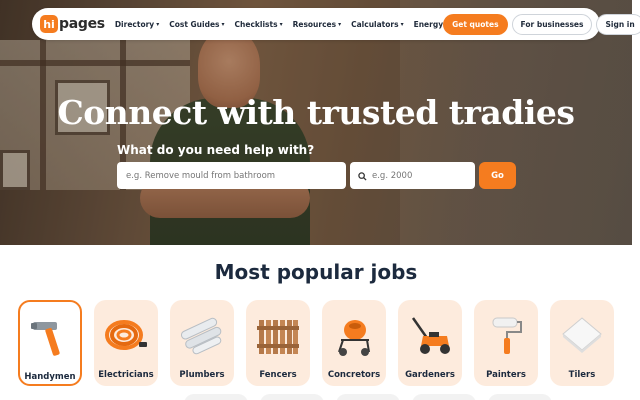  What do you see at coordinates (82, 24) in the screenshot?
I see `logo-text: pages` at bounding box center [82, 24].